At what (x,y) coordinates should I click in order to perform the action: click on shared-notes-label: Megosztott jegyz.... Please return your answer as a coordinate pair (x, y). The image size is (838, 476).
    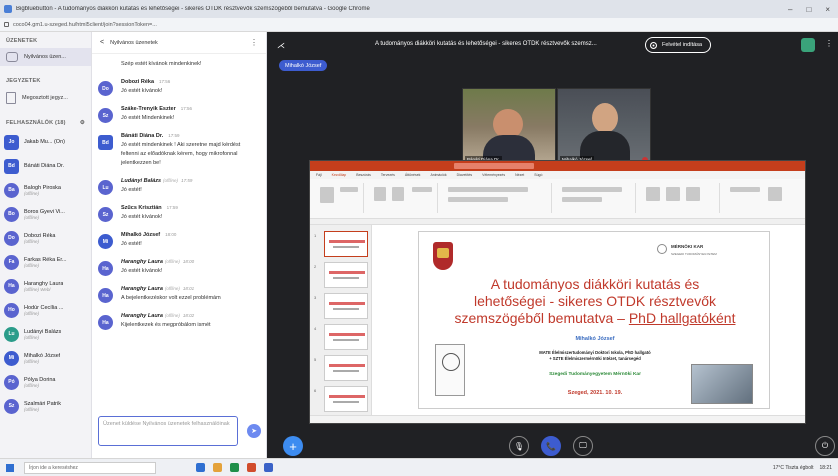
    Looking at the image, I should click on (45, 98).